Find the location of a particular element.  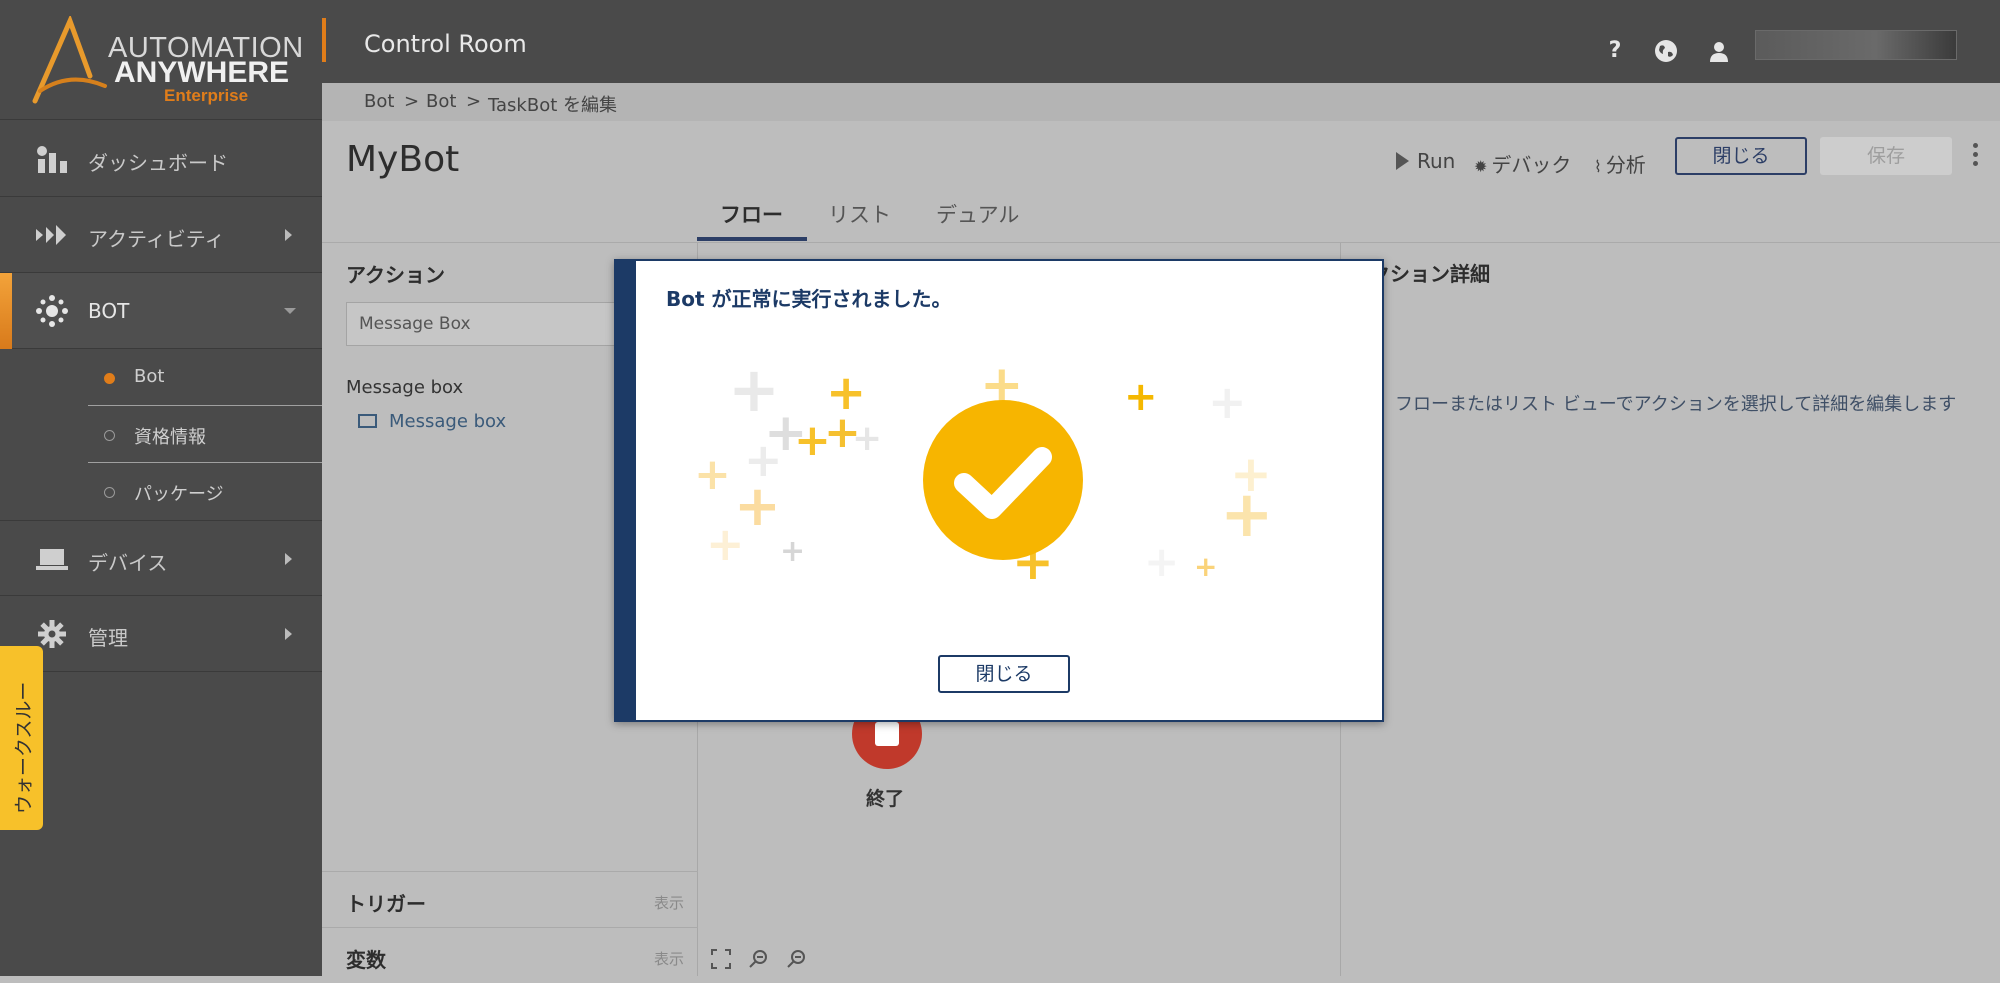

breadcrumb: Bot > Bot > TaskBot を編集 is located at coordinates (1161, 102).